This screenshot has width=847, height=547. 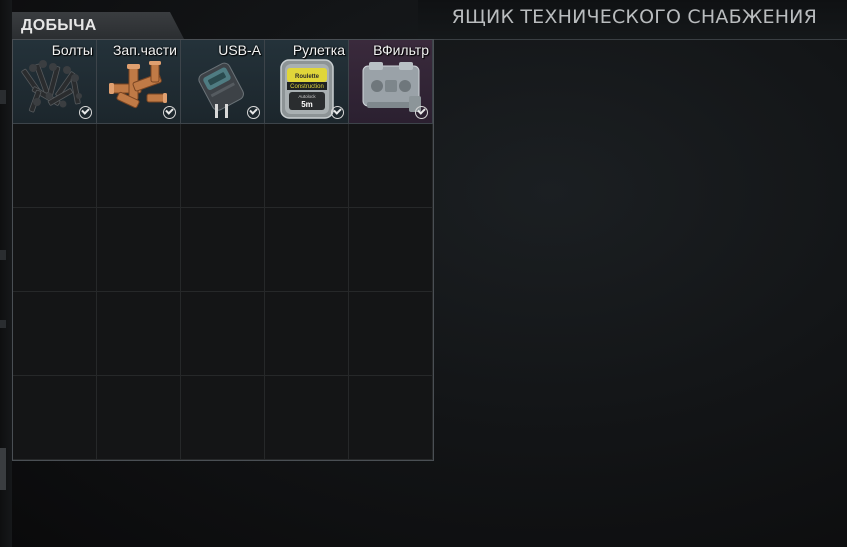 What do you see at coordinates (307, 77) in the screenshot?
I see `tape-brand-text: Roulette` at bounding box center [307, 77].